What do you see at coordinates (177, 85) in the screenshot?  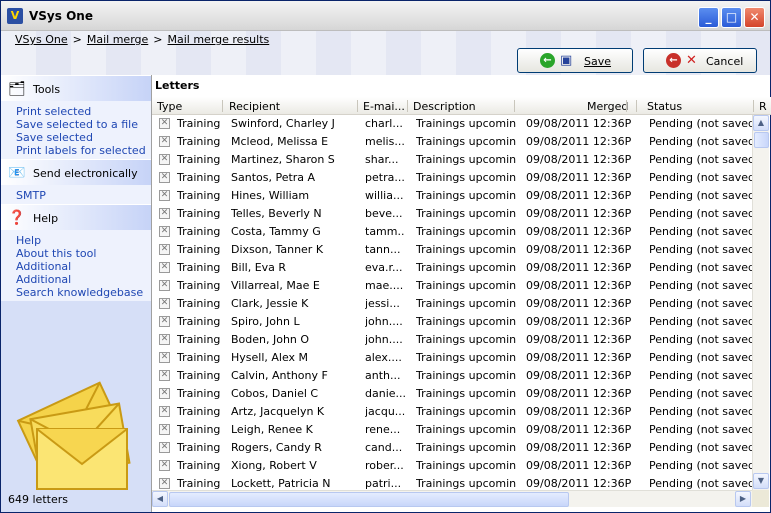 I see `panel-title: Letters` at bounding box center [177, 85].